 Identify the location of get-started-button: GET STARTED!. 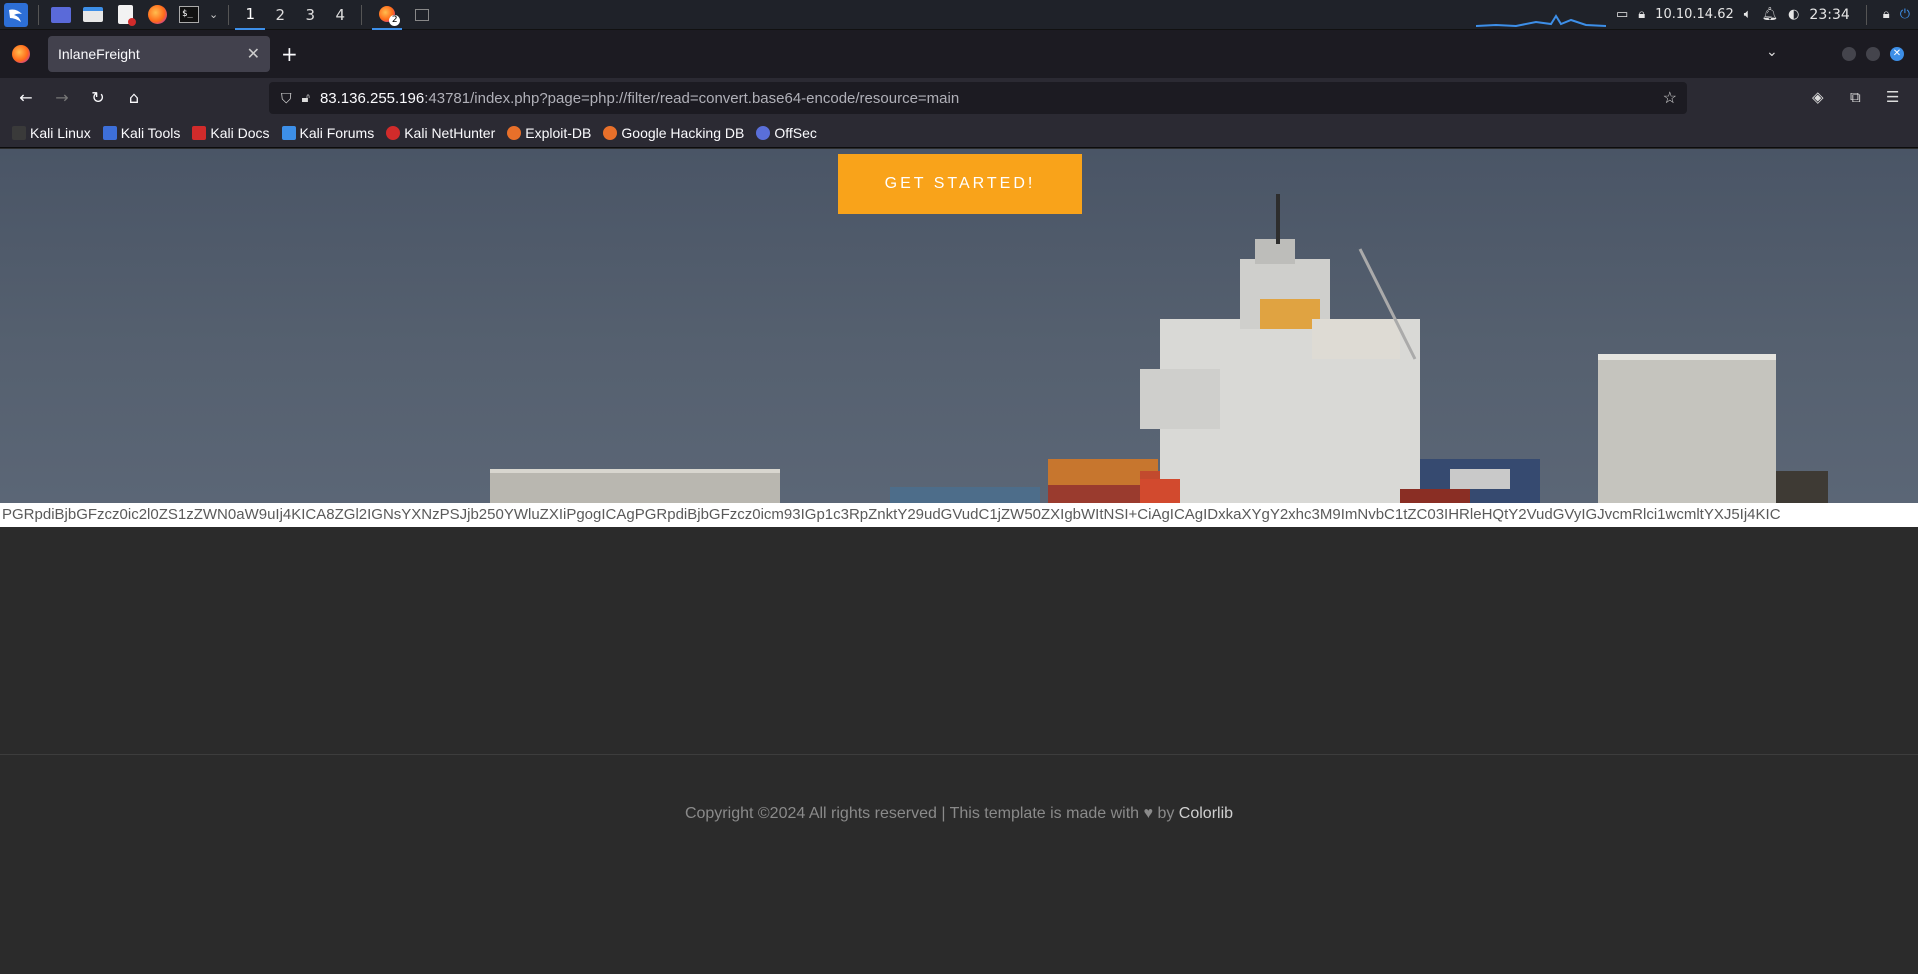
(960, 184).